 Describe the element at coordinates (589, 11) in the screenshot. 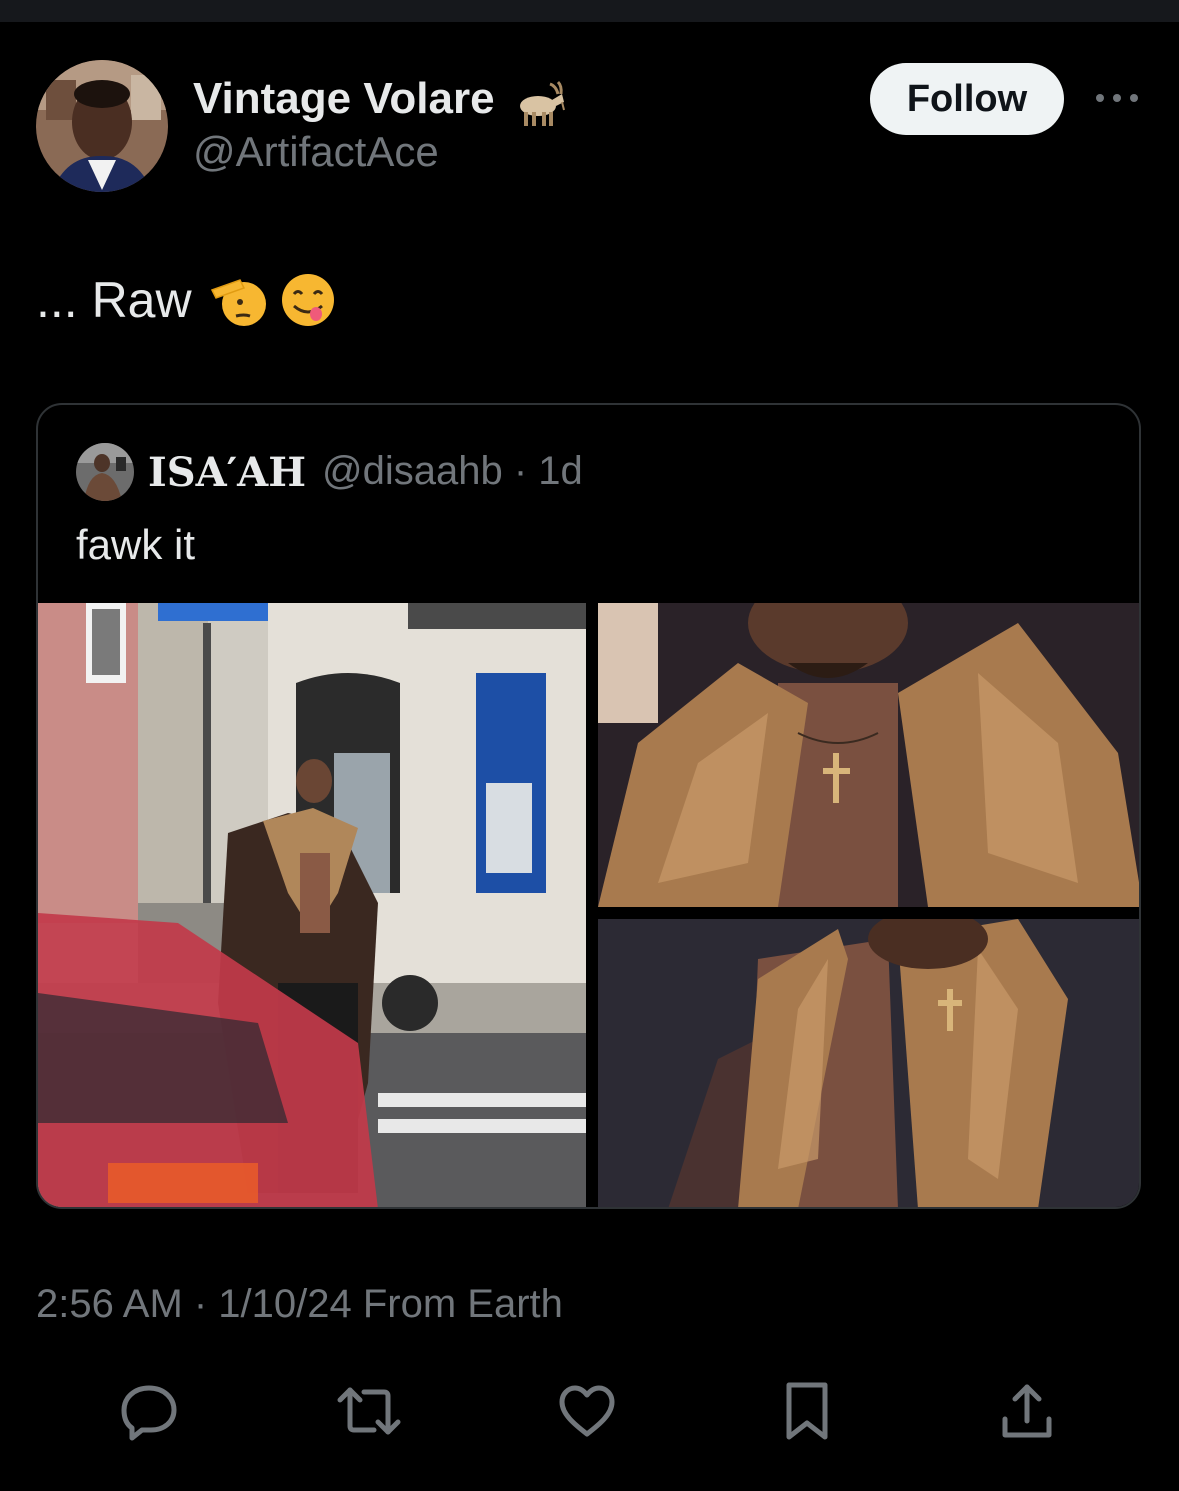

I see `status-bar-strip` at that location.